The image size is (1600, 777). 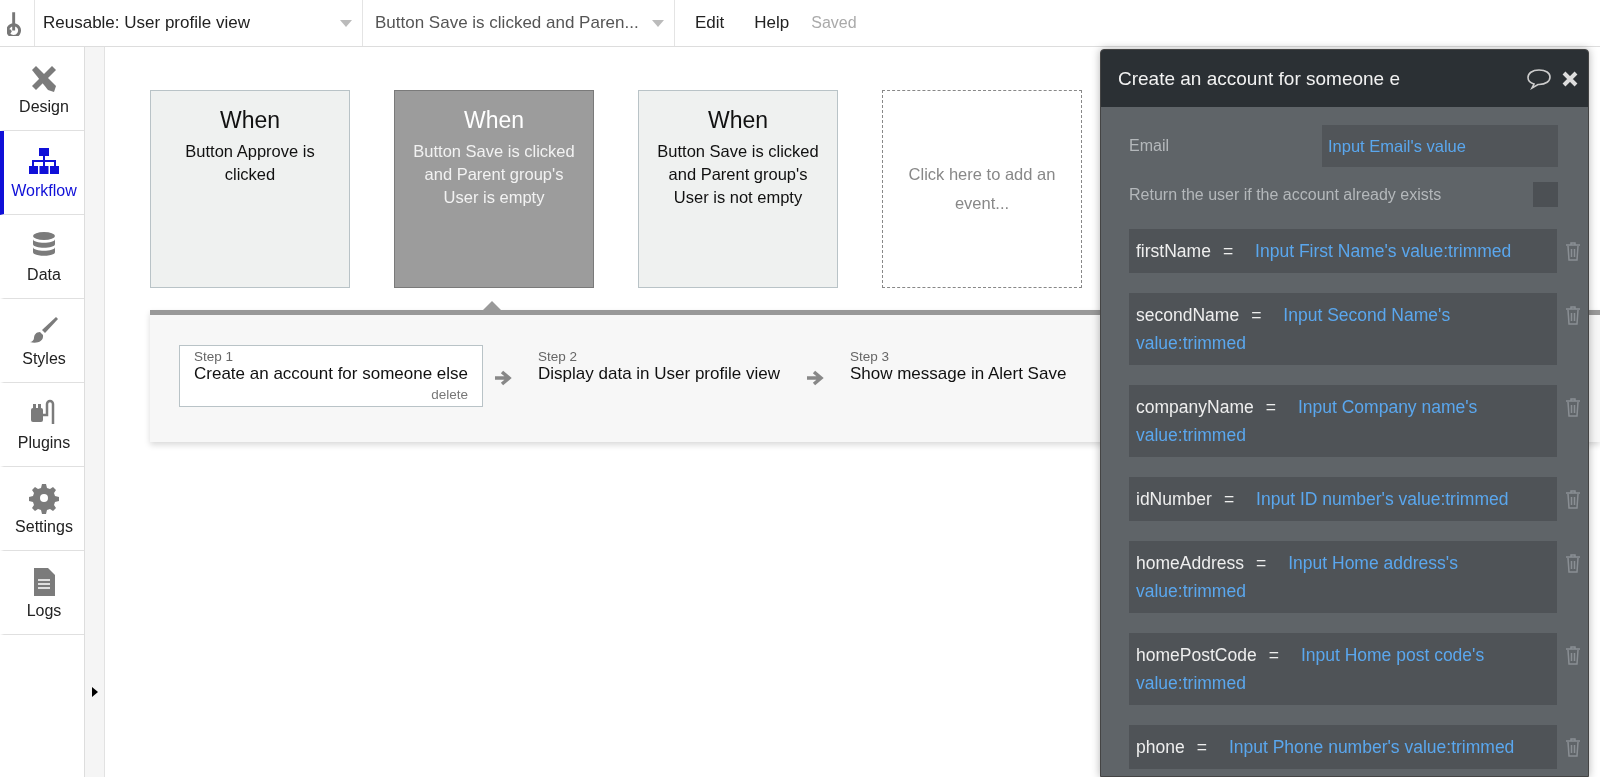 What do you see at coordinates (1259, 78) in the screenshot?
I see `panel-title: Create an account for someone e` at bounding box center [1259, 78].